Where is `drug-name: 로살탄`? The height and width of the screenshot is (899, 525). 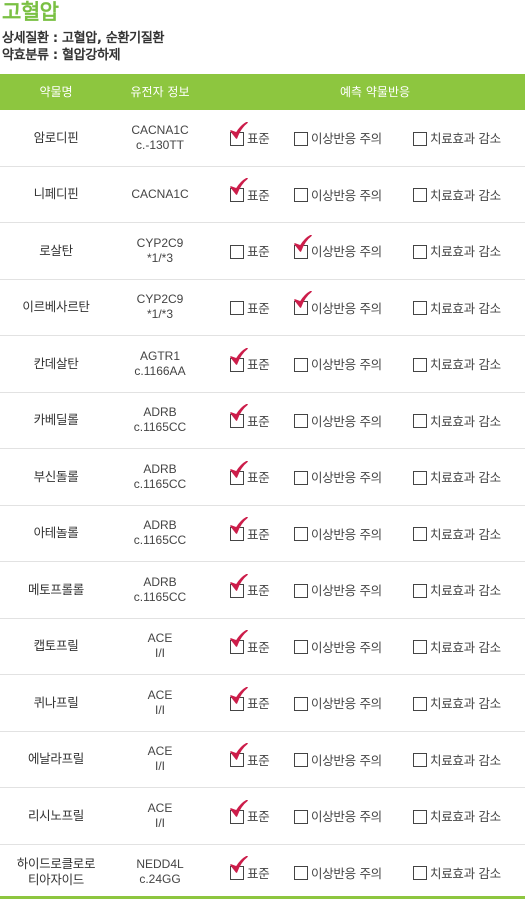 drug-name: 로살탄 is located at coordinates (56, 250).